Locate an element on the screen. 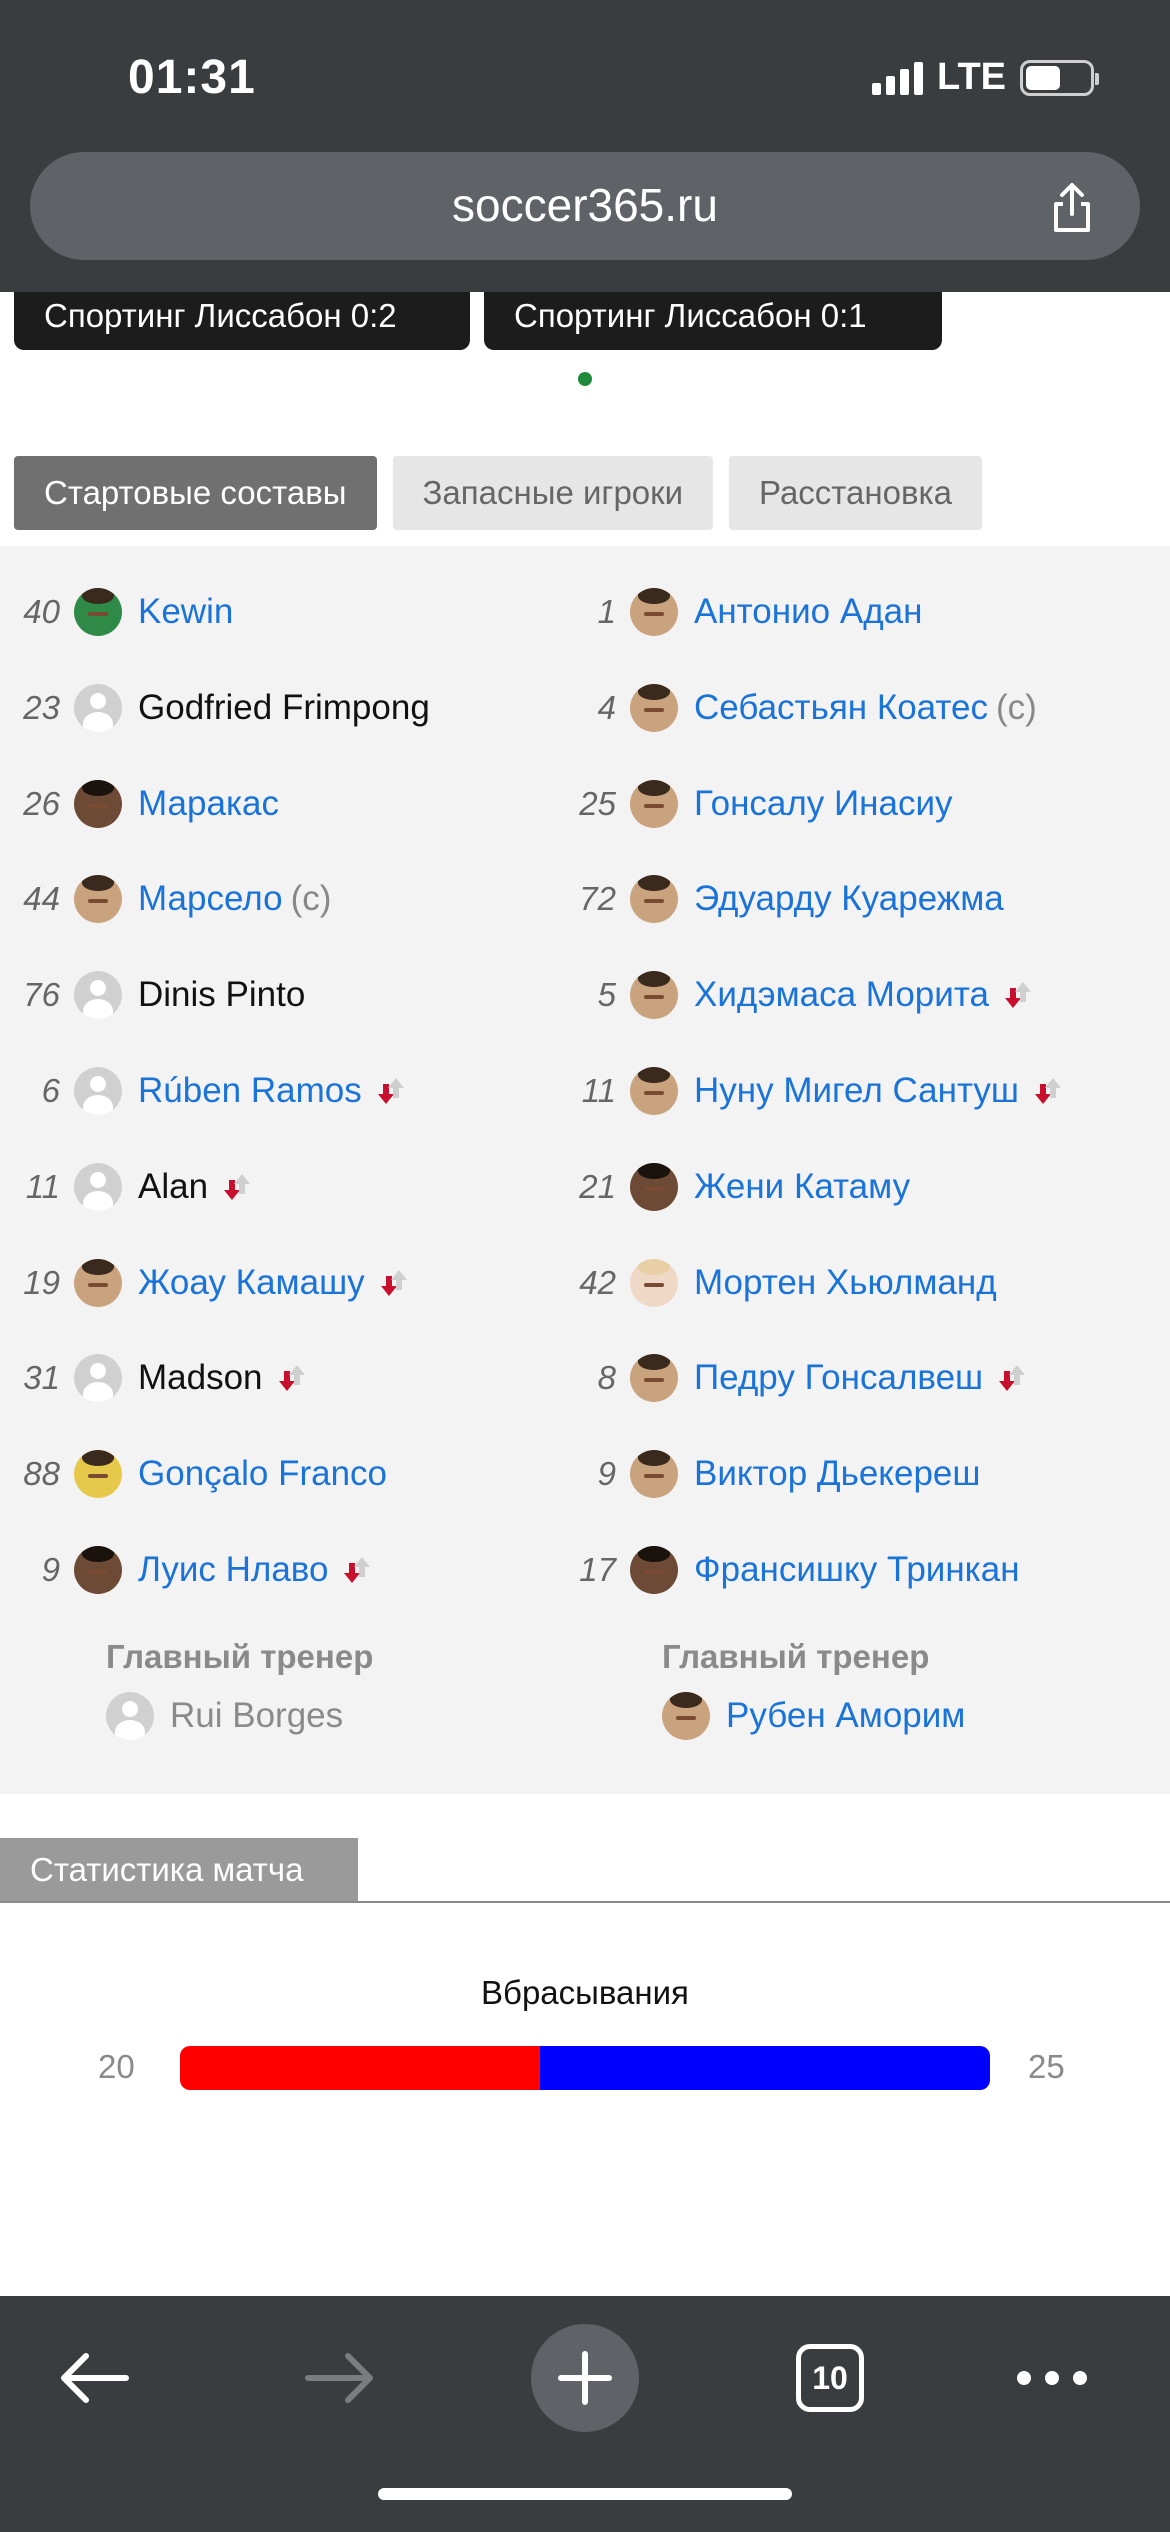  player-name: Эдуарду Куарежма is located at coordinates (849, 899).